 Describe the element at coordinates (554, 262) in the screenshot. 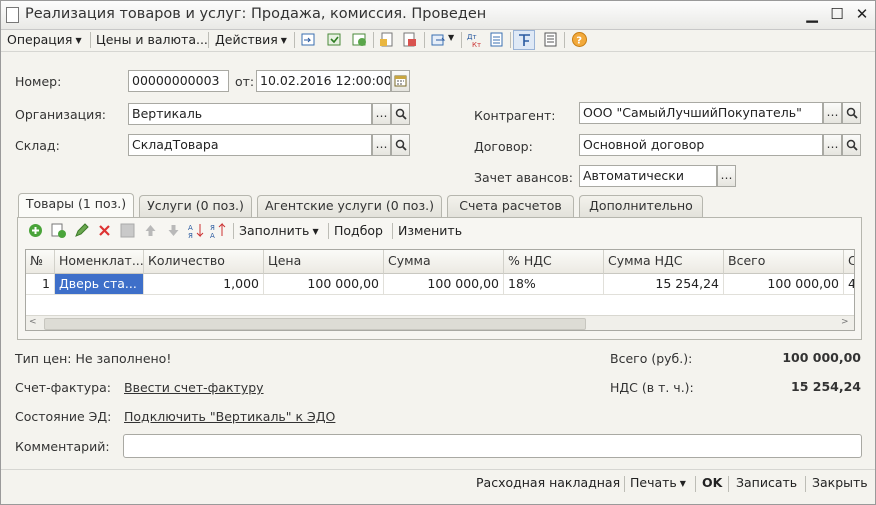

I see `table-header-cell: % НДС` at that location.